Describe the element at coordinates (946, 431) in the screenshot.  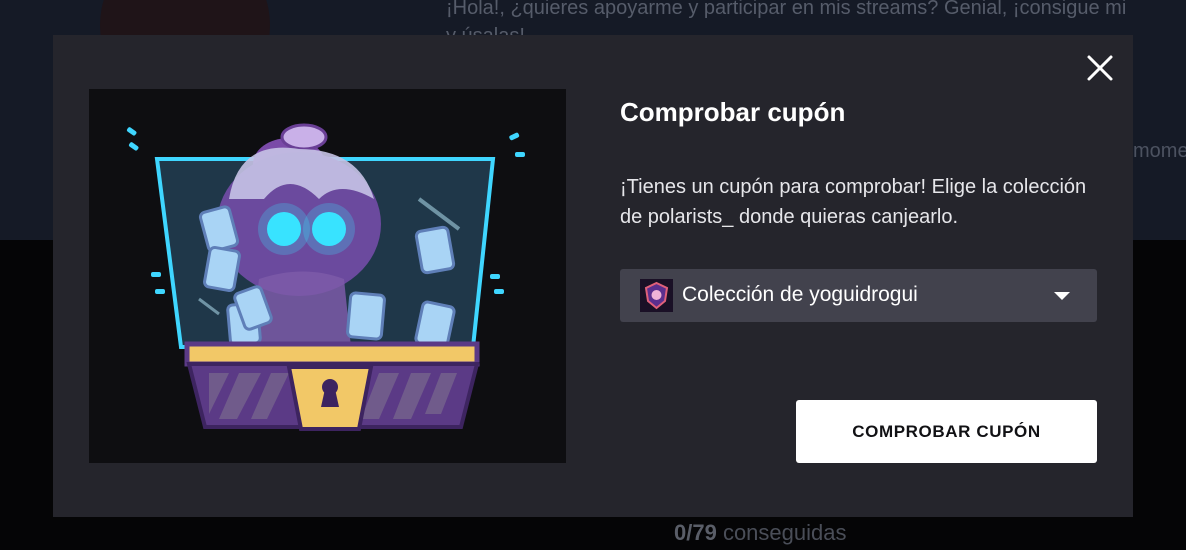
I see `check-coupon-button: COMPROBAR CUPÓN` at that location.